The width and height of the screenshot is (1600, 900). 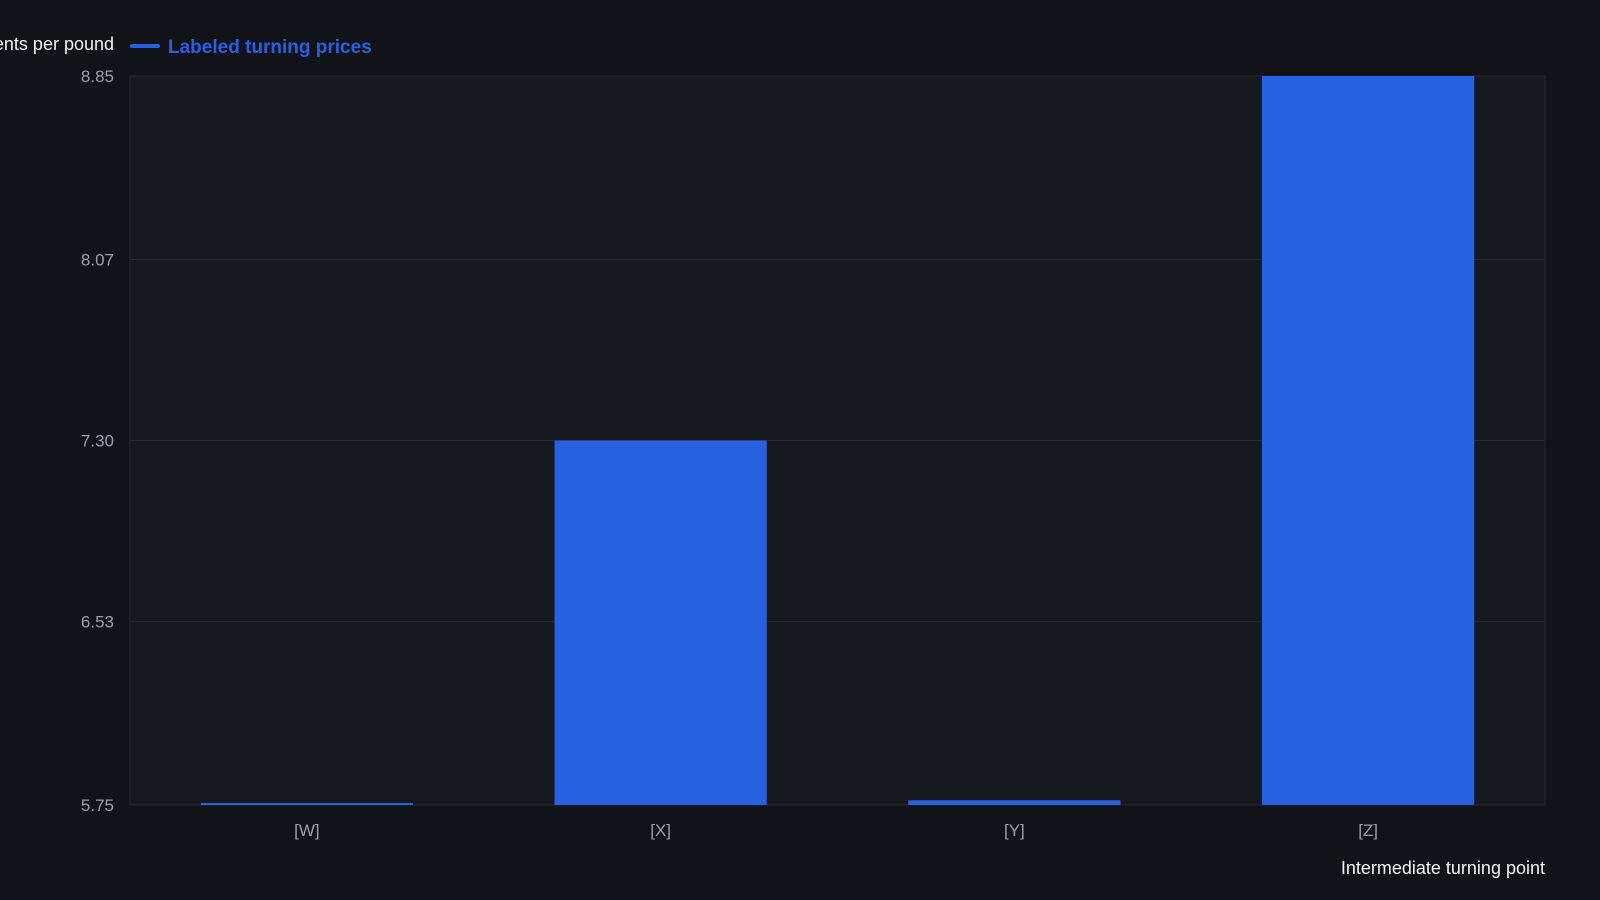 What do you see at coordinates (97, 622) in the screenshot?
I see `y-tick-label: 6.53` at bounding box center [97, 622].